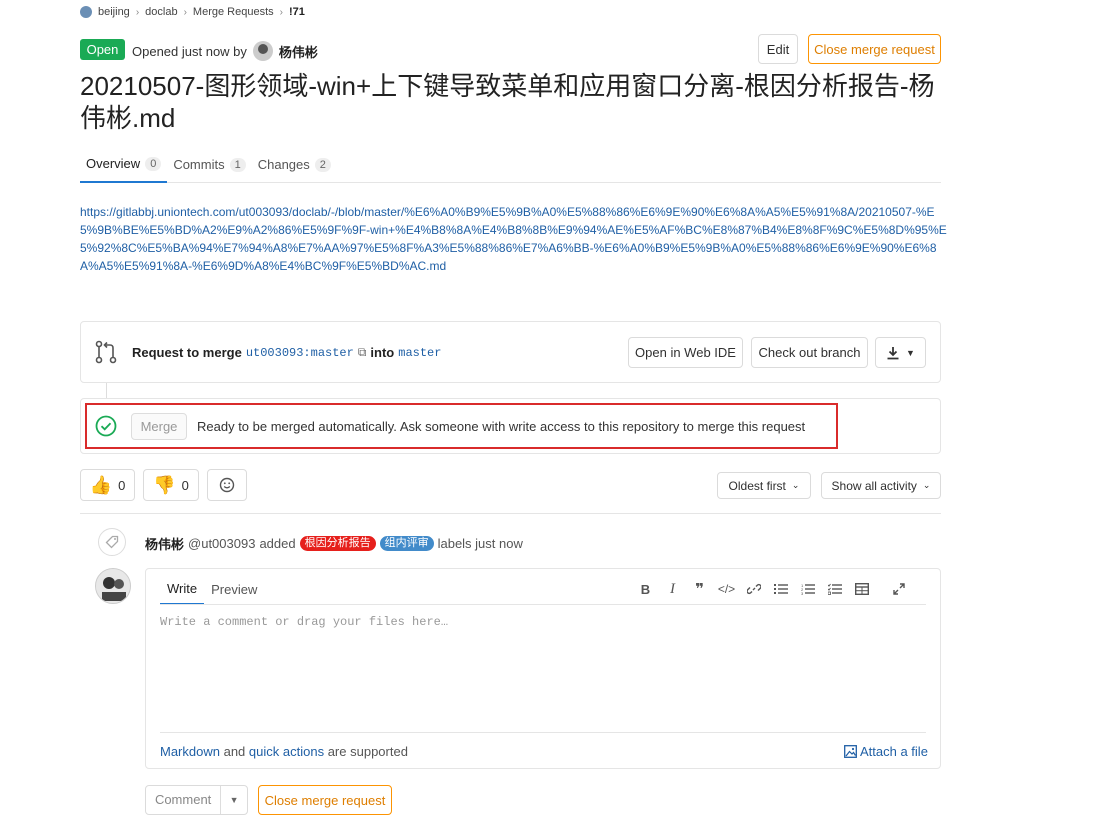 This screenshot has height=823, width=1110. I want to click on tab-overview: Overview 0, so click(124, 164).